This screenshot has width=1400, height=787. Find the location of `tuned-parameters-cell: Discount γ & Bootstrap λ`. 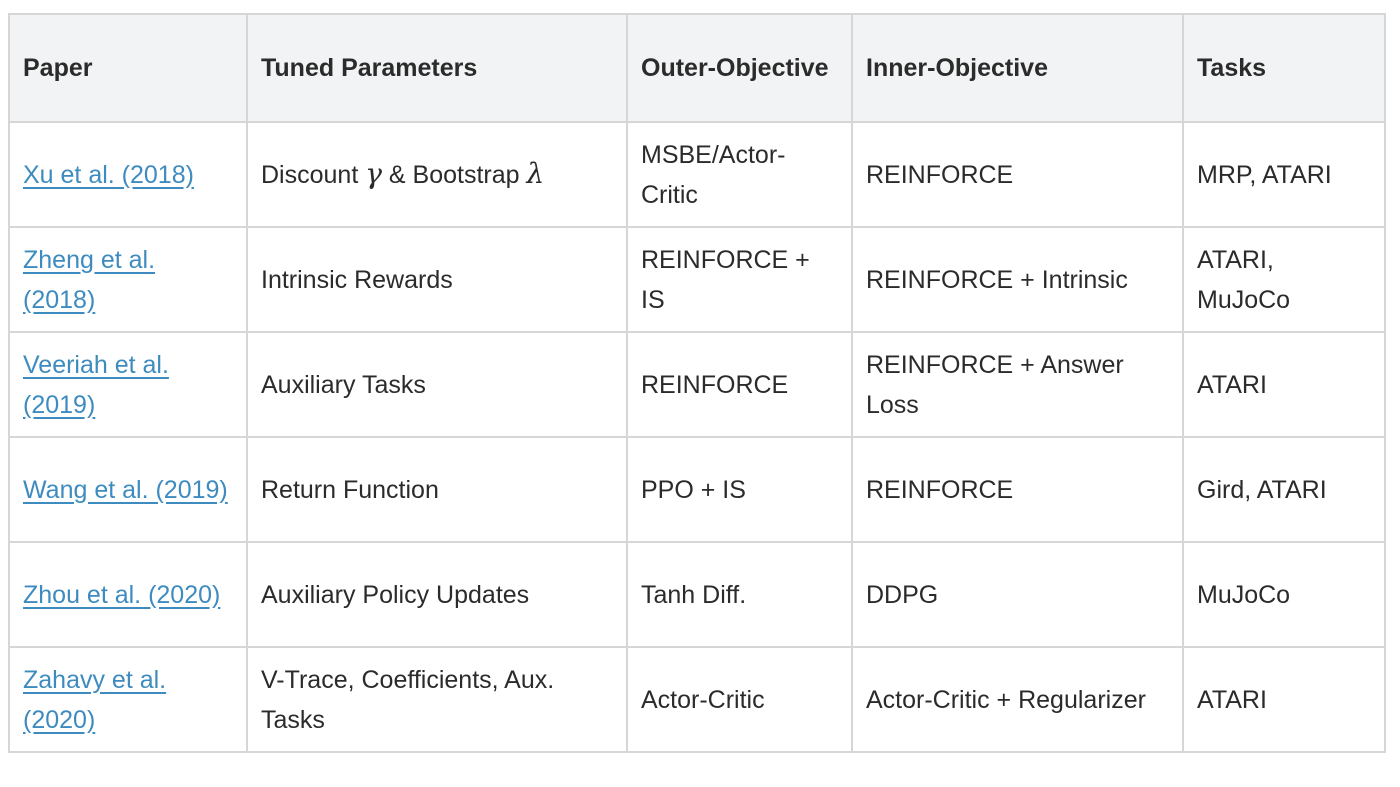

tuned-parameters-cell: Discount γ & Bootstrap λ is located at coordinates (437, 174).